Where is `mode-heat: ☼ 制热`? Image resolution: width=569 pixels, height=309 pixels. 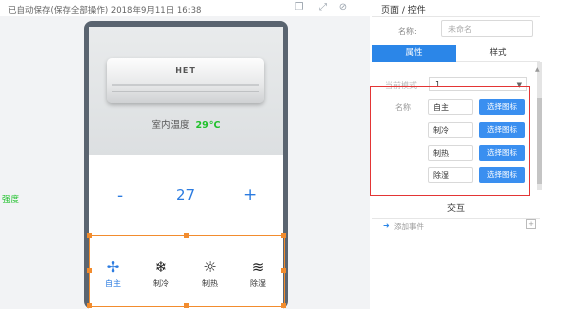 mode-heat: ☼ 制热 is located at coordinates (210, 274).